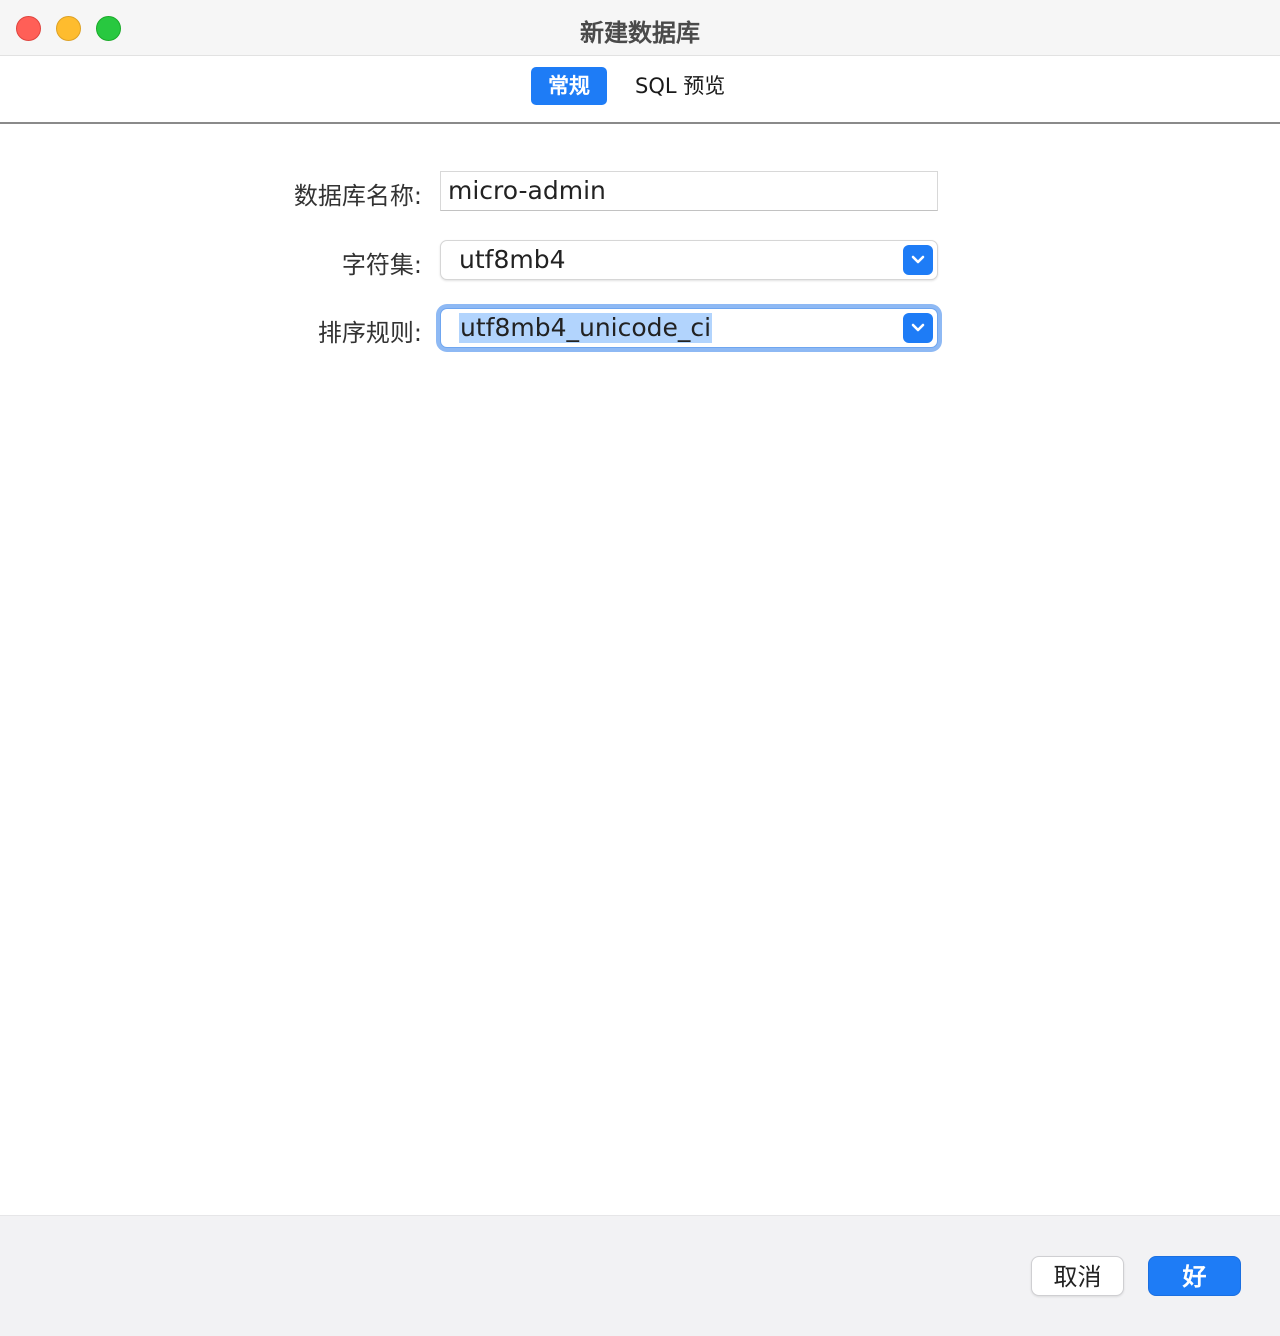 Image resolution: width=1280 pixels, height=1336 pixels. I want to click on dialog-footer: 取消 好, so click(640, 1275).